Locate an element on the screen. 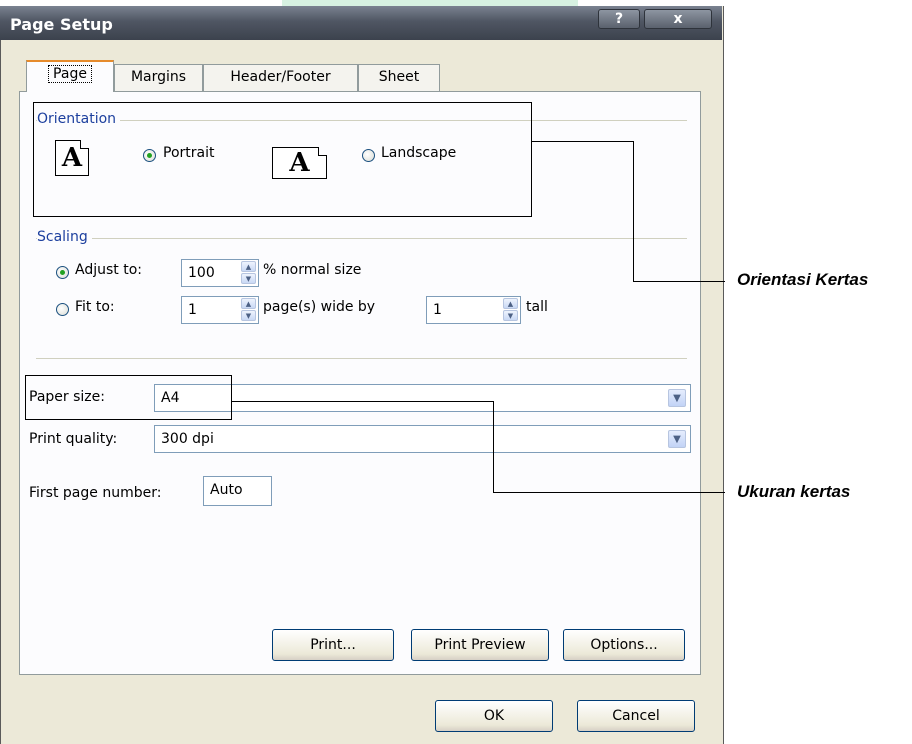 The height and width of the screenshot is (744, 912). tab-page: Page is located at coordinates (70, 76).